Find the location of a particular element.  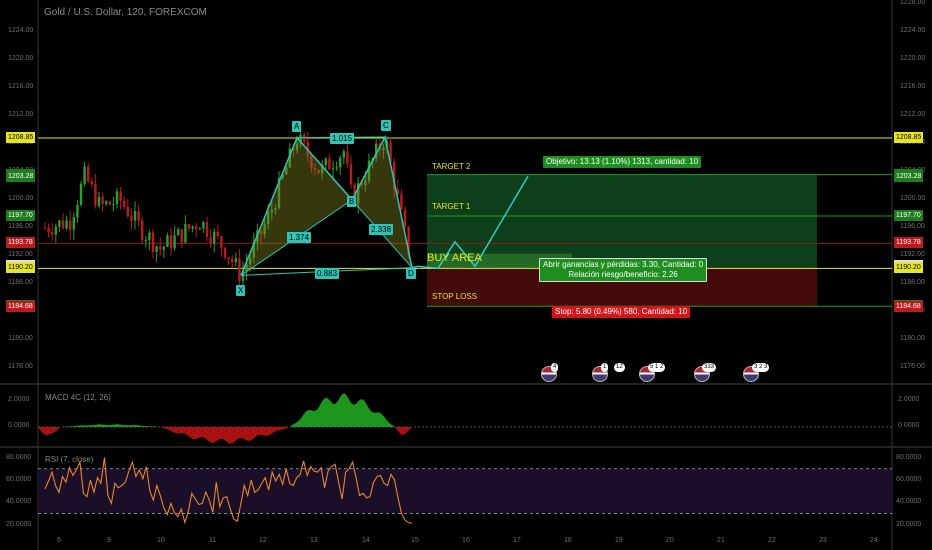

rsi-band is located at coordinates (465, 491).